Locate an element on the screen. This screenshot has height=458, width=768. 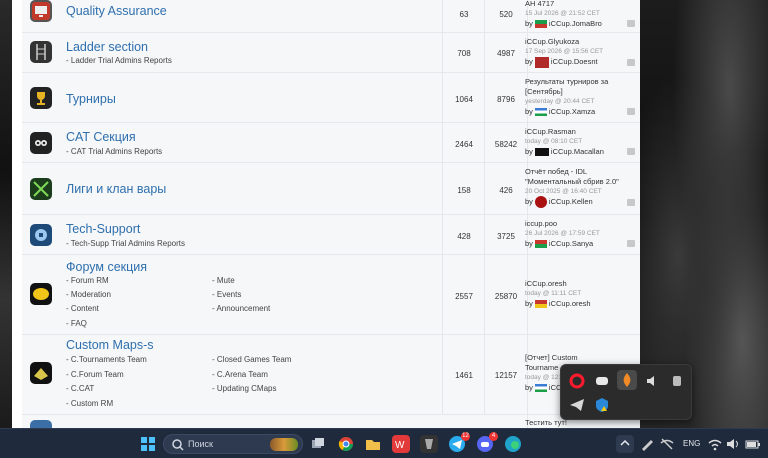
last-post-link: iCCup.Rasman is located at coordinates (581, 132).